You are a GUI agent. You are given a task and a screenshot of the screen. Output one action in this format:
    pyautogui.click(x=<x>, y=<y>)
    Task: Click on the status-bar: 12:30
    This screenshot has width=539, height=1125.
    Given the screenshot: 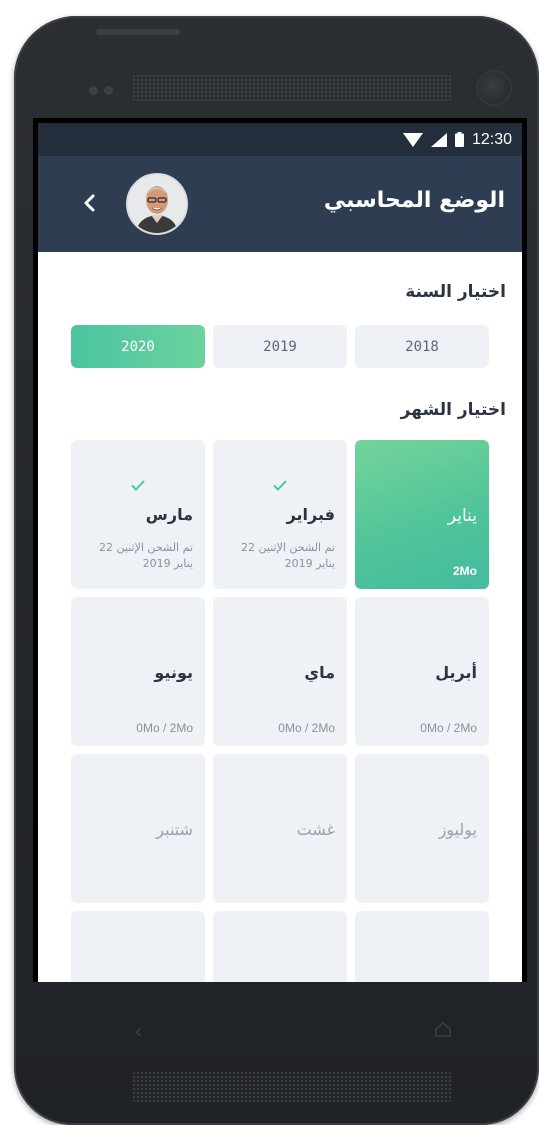 What is the action you would take?
    pyautogui.click(x=280, y=139)
    